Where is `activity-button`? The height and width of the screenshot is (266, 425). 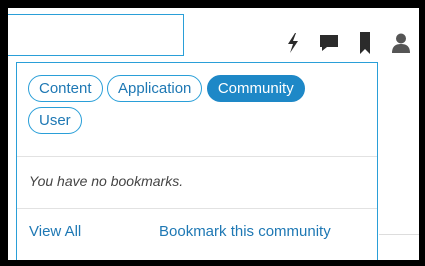
activity-button is located at coordinates (293, 43).